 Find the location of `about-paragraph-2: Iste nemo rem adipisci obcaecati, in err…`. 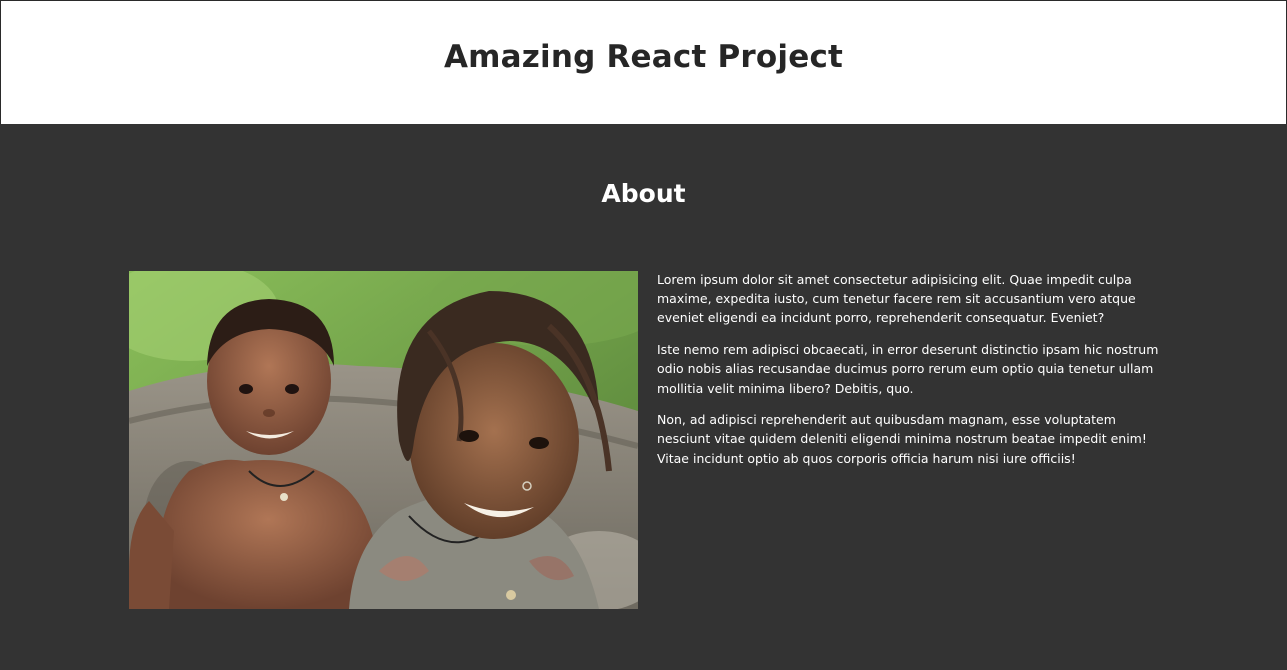

about-paragraph-2: Iste nemo rem adipisci obcaecati, in err… is located at coordinates (908, 369).